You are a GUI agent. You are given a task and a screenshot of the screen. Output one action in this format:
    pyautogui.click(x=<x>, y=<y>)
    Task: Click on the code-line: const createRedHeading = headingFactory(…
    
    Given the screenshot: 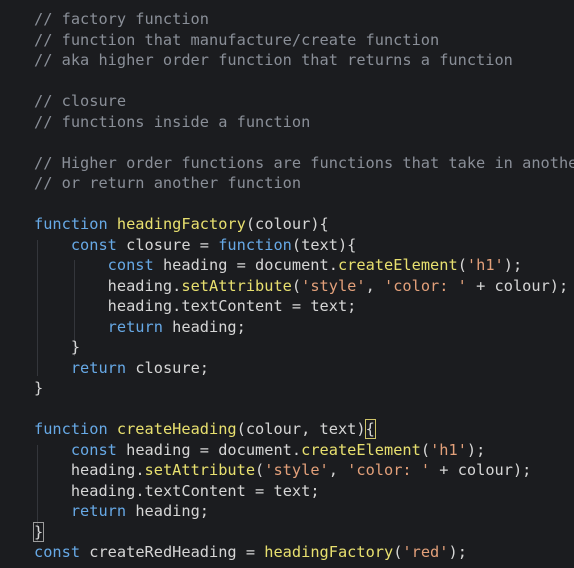 What is the action you would take?
    pyautogui.click(x=250, y=552)
    